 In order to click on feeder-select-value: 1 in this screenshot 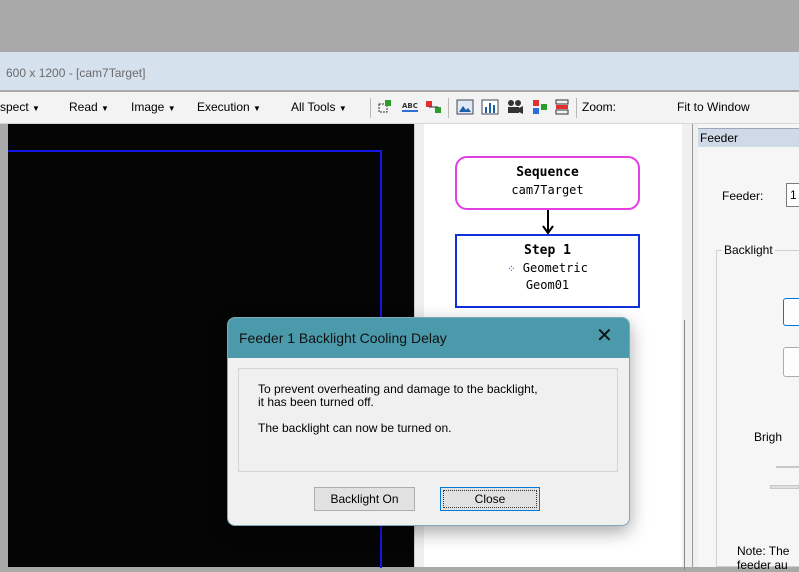, I will do `click(793, 195)`.